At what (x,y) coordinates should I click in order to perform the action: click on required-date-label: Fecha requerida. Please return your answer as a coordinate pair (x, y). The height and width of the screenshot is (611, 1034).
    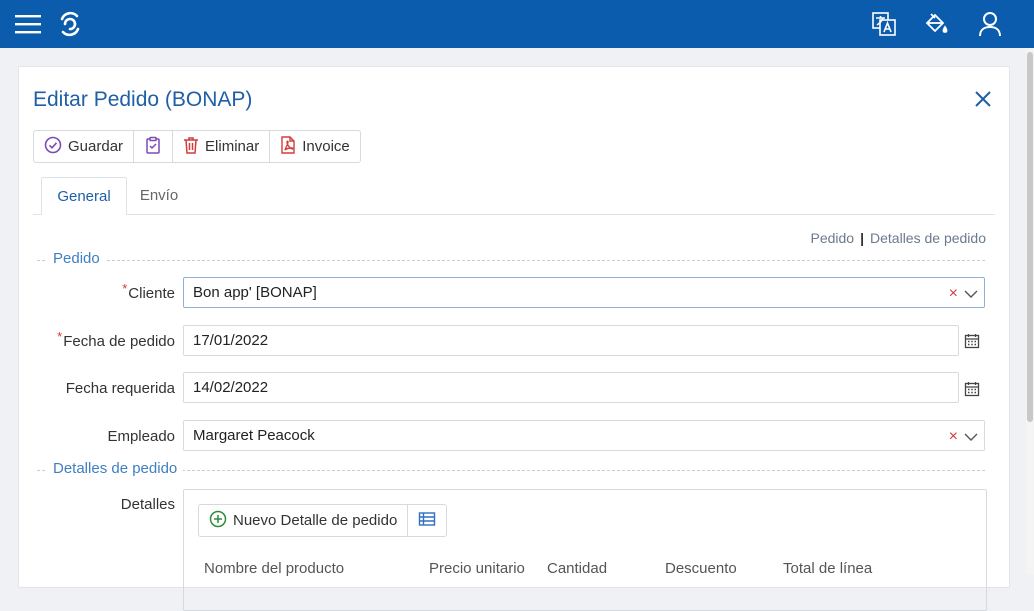
    Looking at the image, I should click on (120, 388).